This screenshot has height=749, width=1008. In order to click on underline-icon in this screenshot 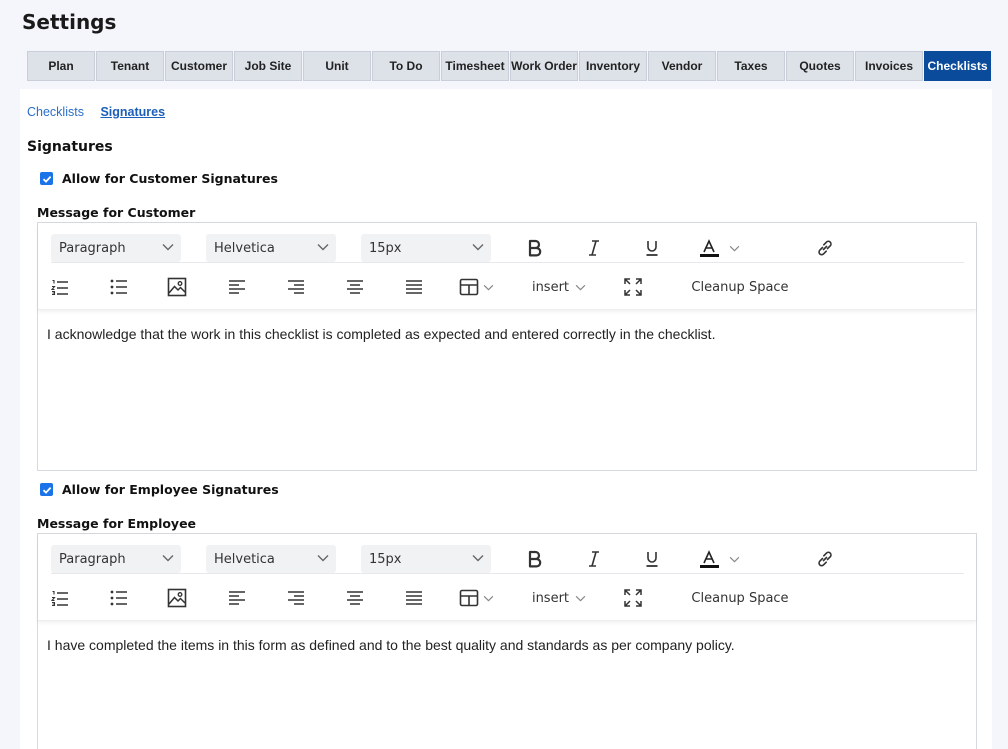, I will do `click(652, 559)`.